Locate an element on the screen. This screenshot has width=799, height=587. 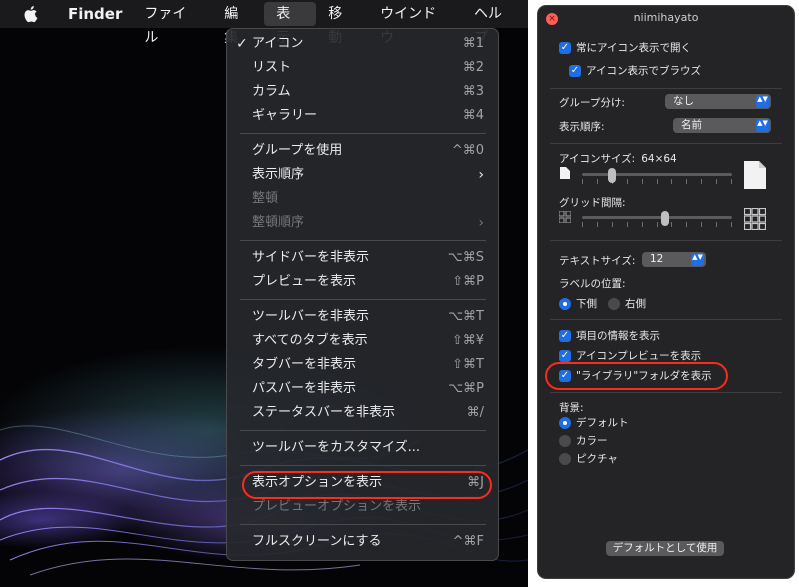
background-default-radio: デフォルト is located at coordinates (594, 422).